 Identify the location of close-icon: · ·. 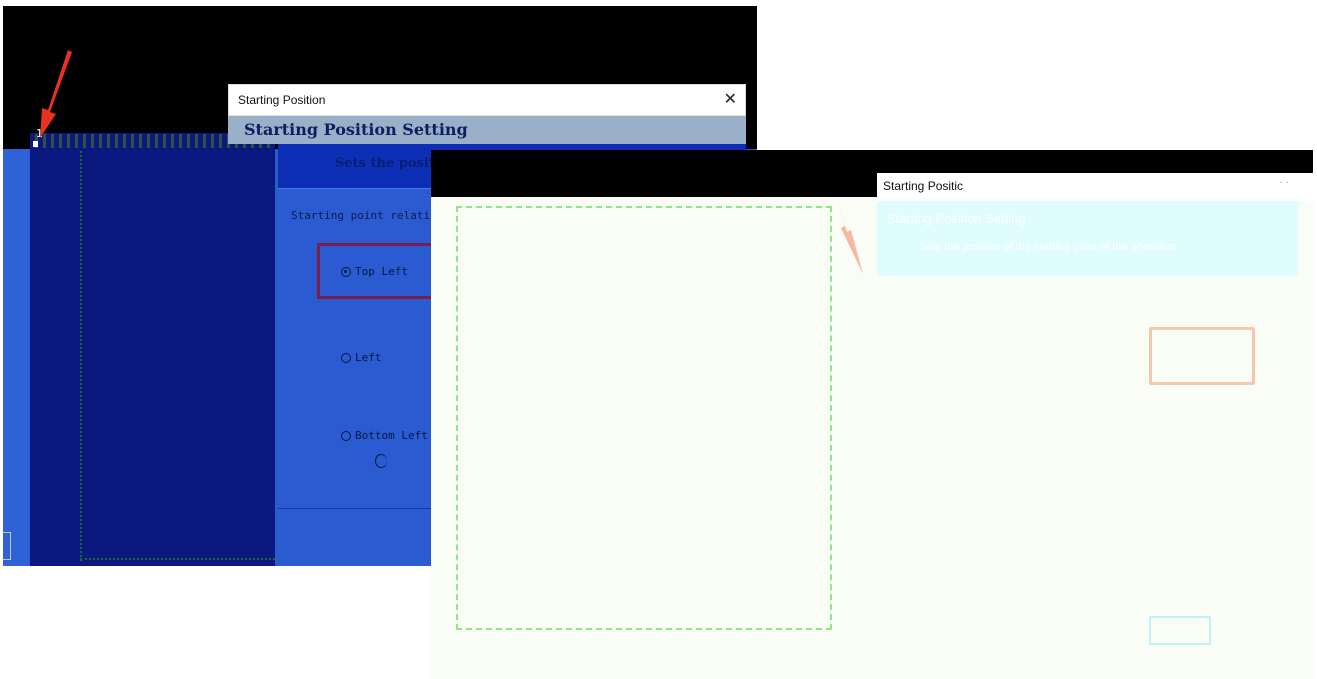
(1284, 182).